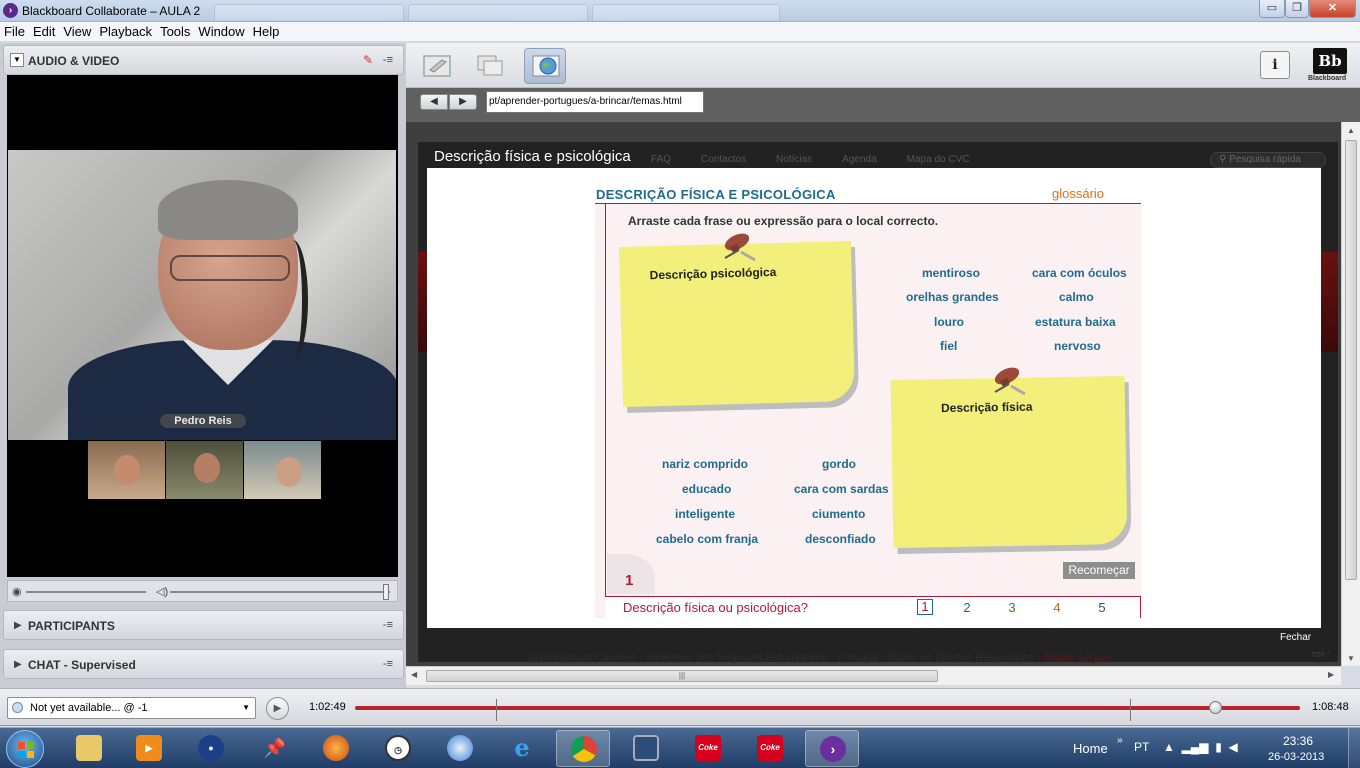 This screenshot has width=1360, height=768. I want to click on participants-panel-header: ▶ PARTICIPANTS -≡, so click(203, 625).